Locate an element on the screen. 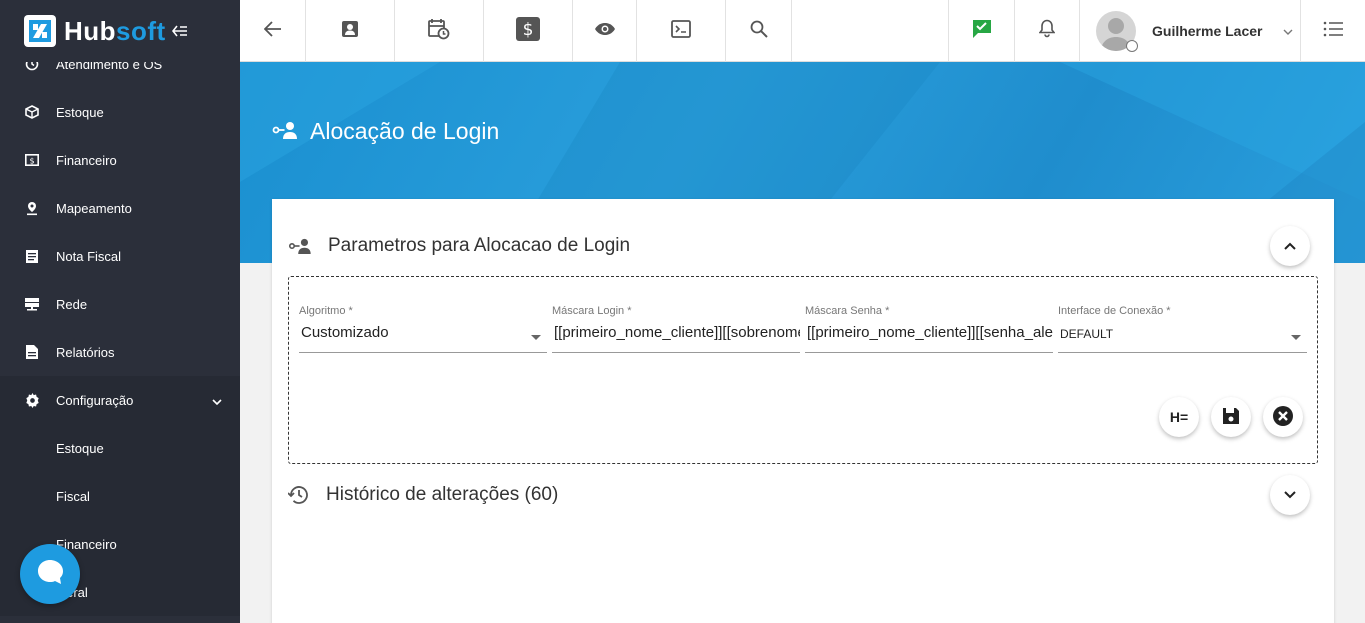 Image resolution: width=1365 pixels, height=623 pixels. field-label: Interface de Conexão * is located at coordinates (1114, 311).